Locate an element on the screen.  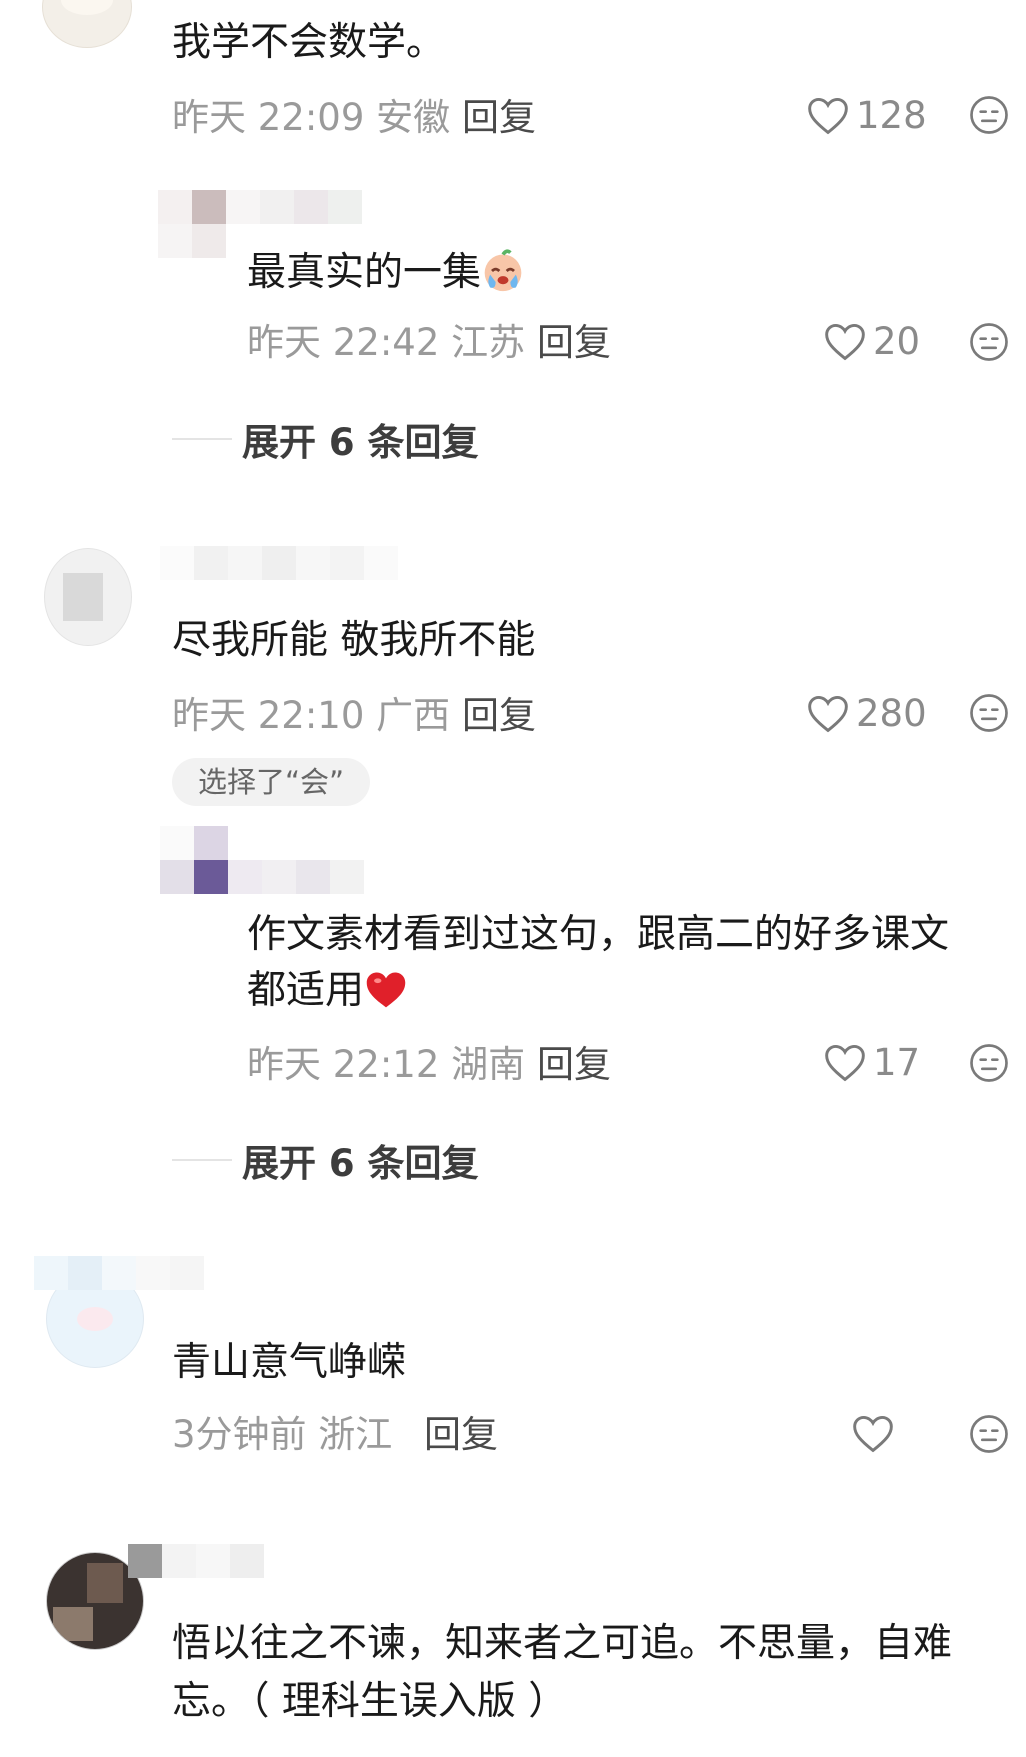
like-count: 280 is located at coordinates (891, 713).